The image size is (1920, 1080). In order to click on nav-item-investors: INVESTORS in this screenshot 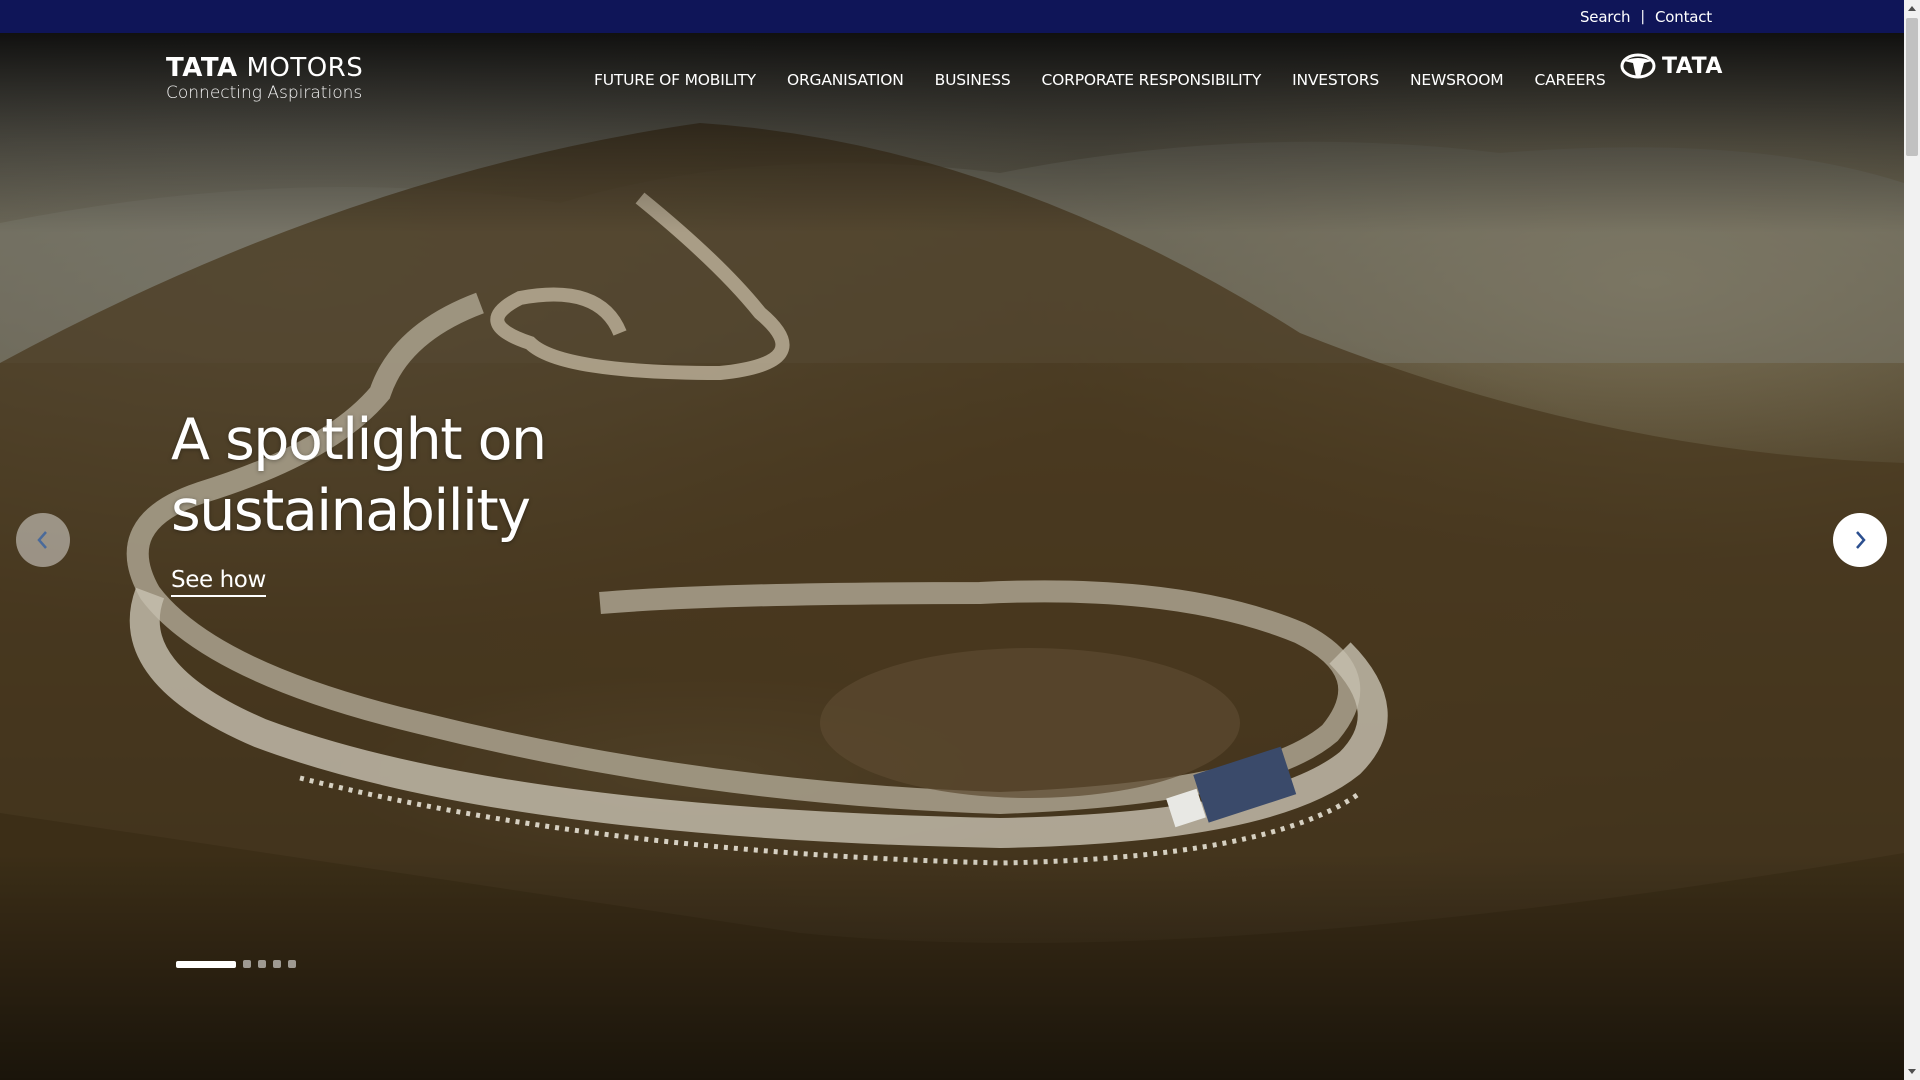, I will do `click(1335, 80)`.